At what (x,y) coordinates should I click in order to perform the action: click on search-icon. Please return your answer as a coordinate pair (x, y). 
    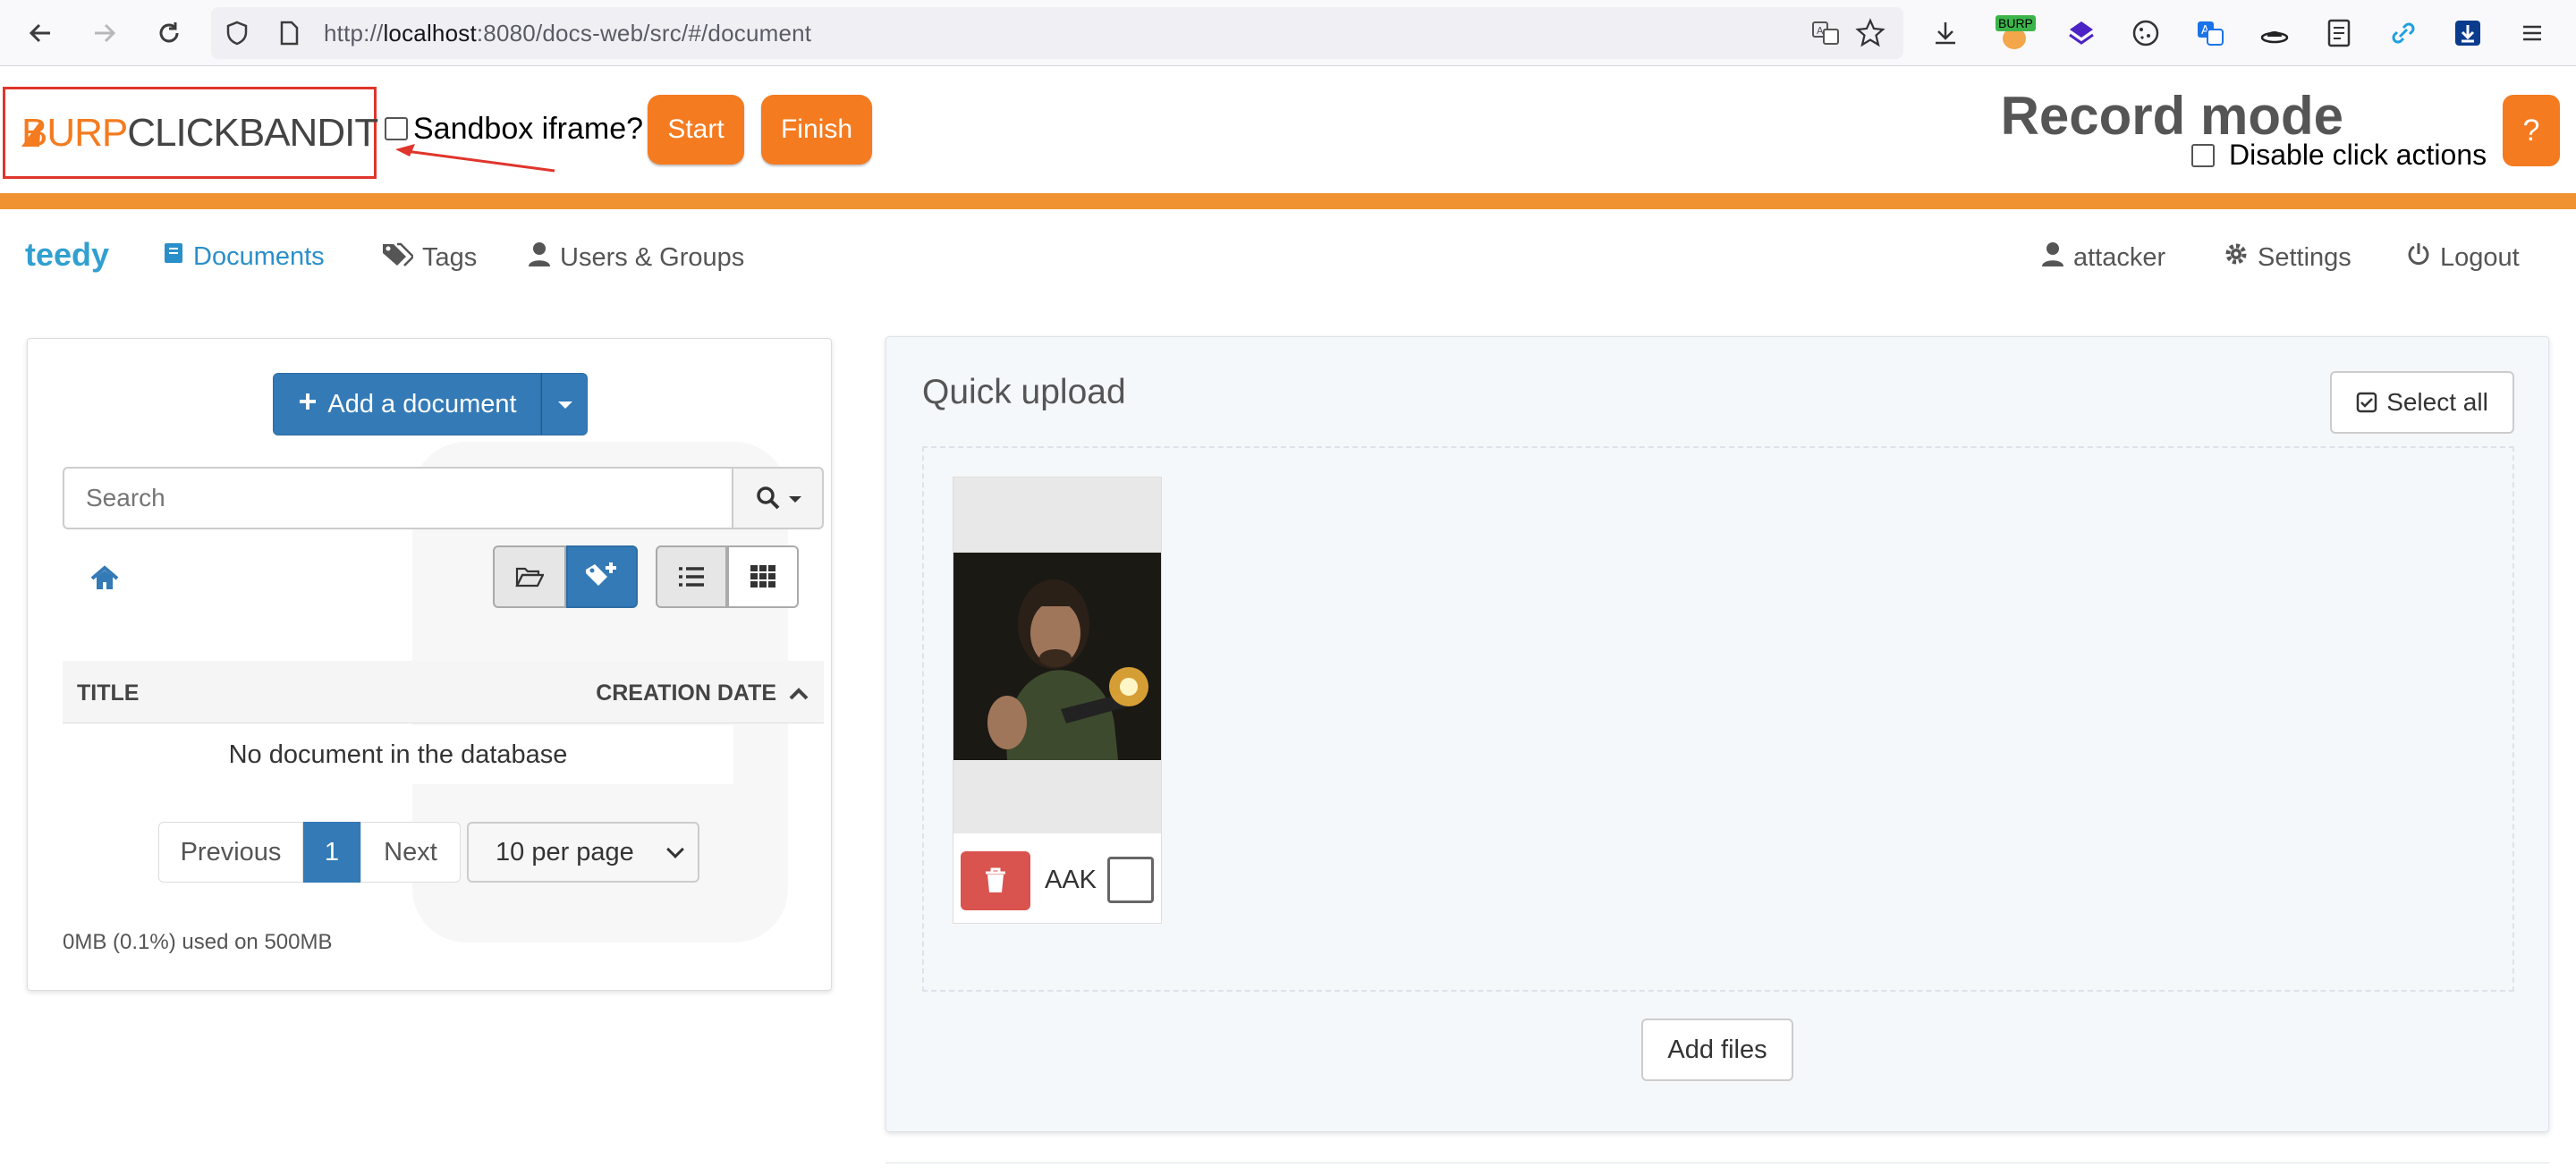
    Looking at the image, I should click on (768, 498).